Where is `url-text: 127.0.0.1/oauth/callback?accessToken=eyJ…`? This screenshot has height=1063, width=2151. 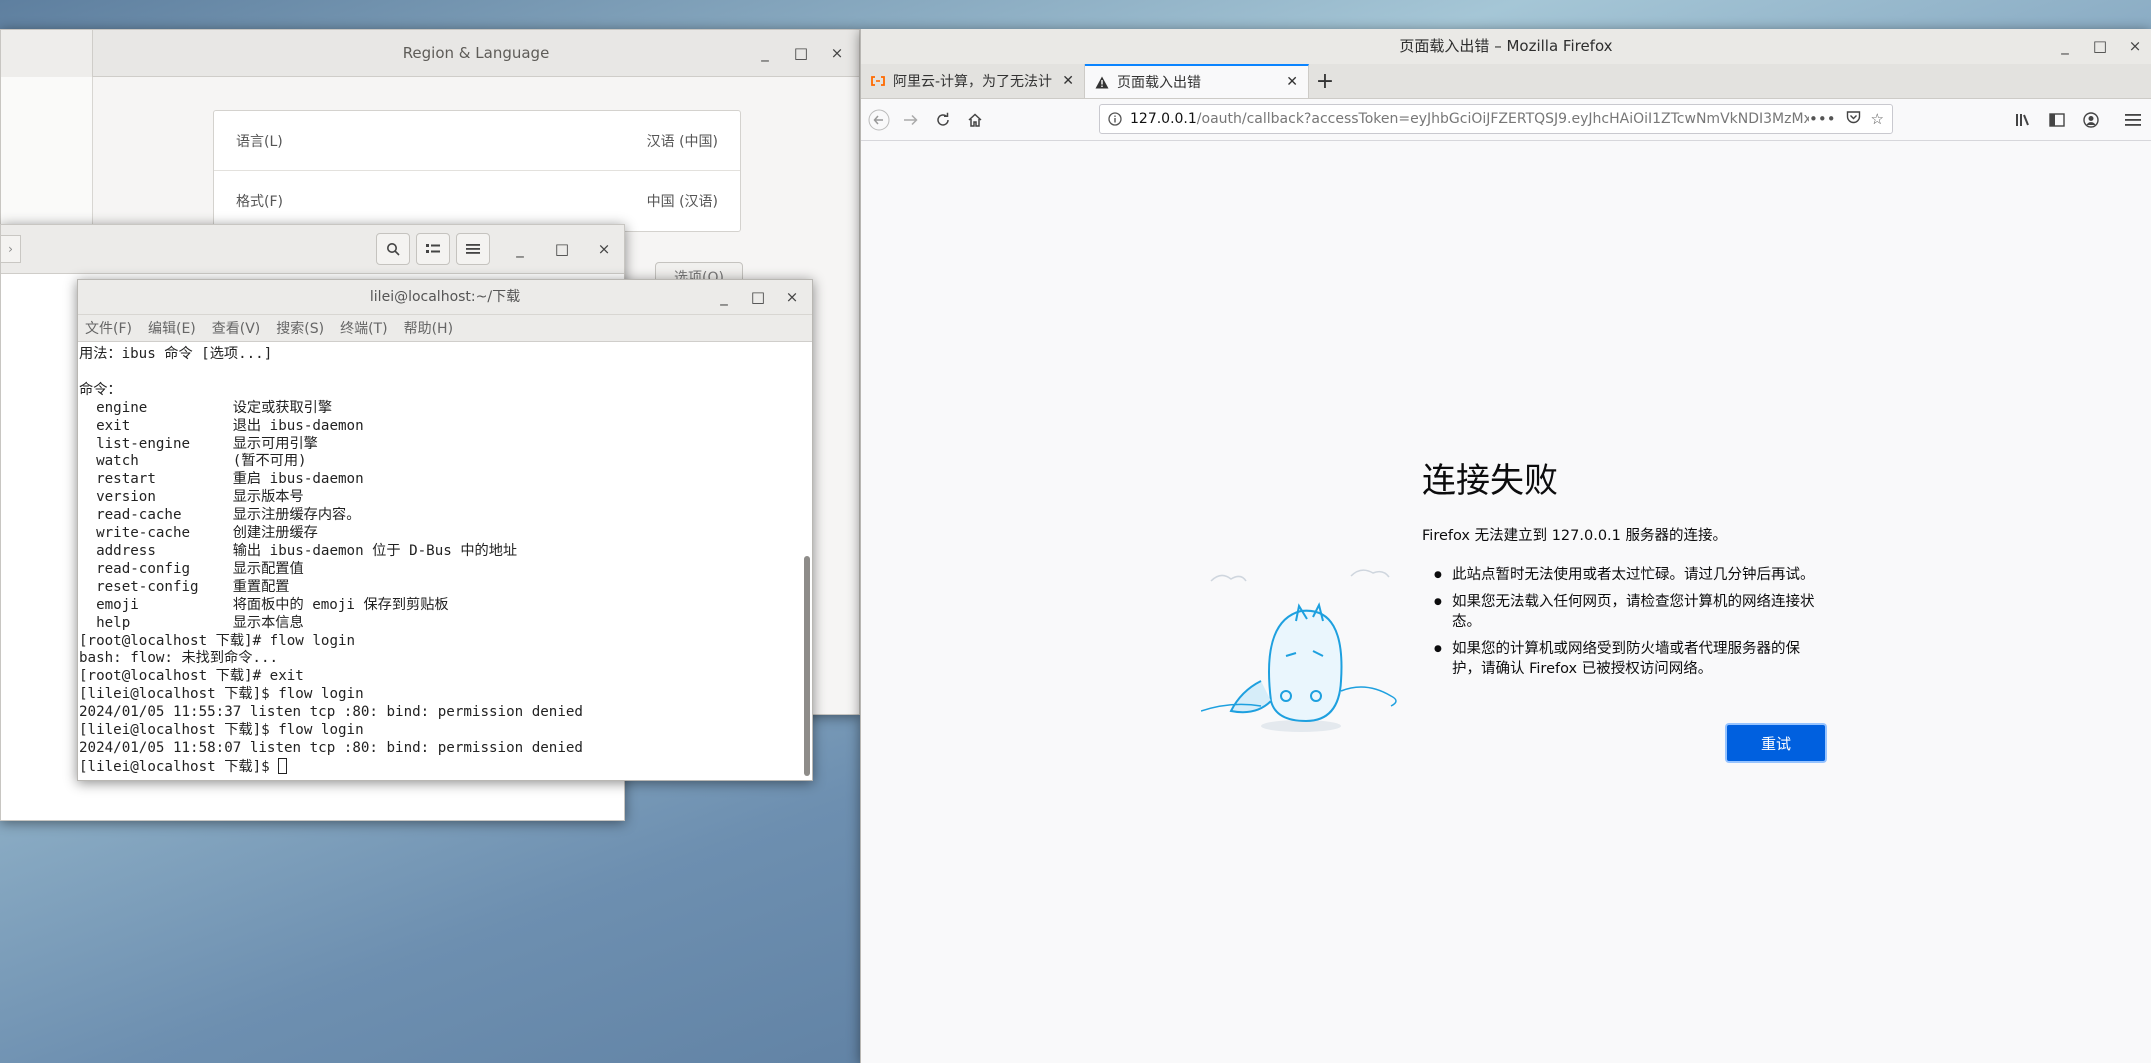
url-text: 127.0.0.1/oauth/callback?accessToken=eyJ… is located at coordinates (1469, 119).